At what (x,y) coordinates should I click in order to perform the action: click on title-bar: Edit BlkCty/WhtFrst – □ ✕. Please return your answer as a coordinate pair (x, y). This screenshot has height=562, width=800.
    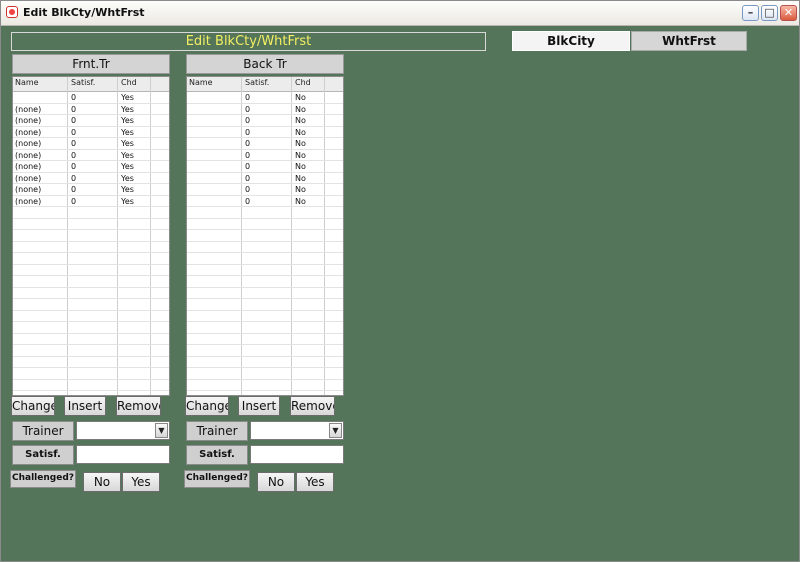
    Looking at the image, I should click on (400, 13).